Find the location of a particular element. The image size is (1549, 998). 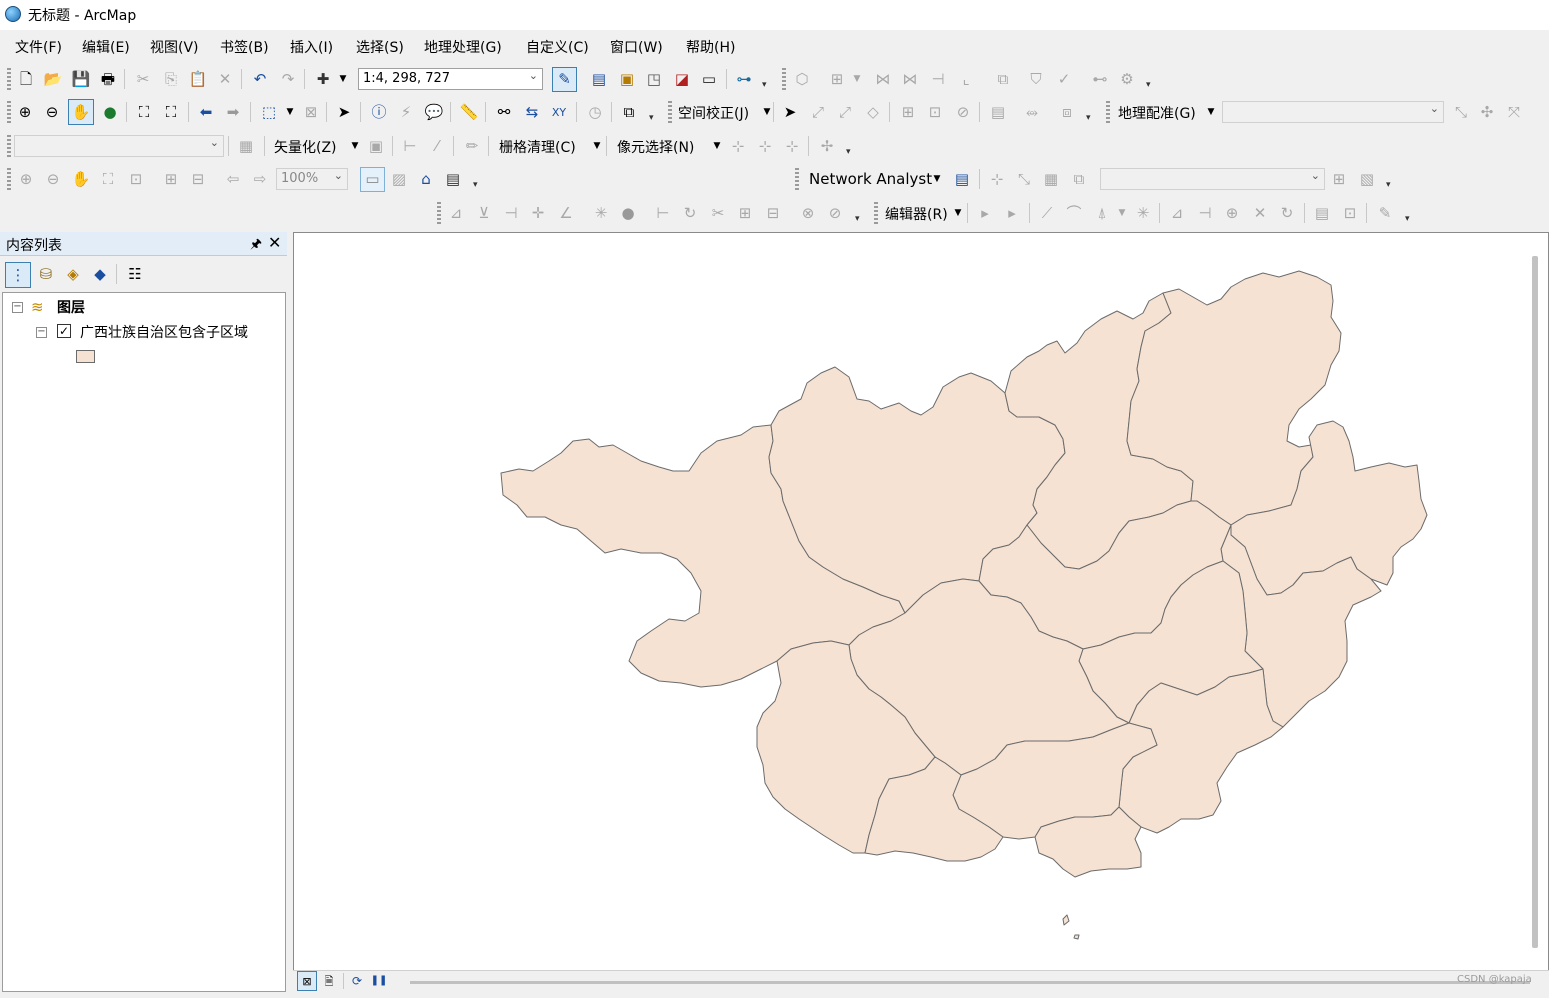

list-by-source-icon: ⛁ is located at coordinates (46, 274).